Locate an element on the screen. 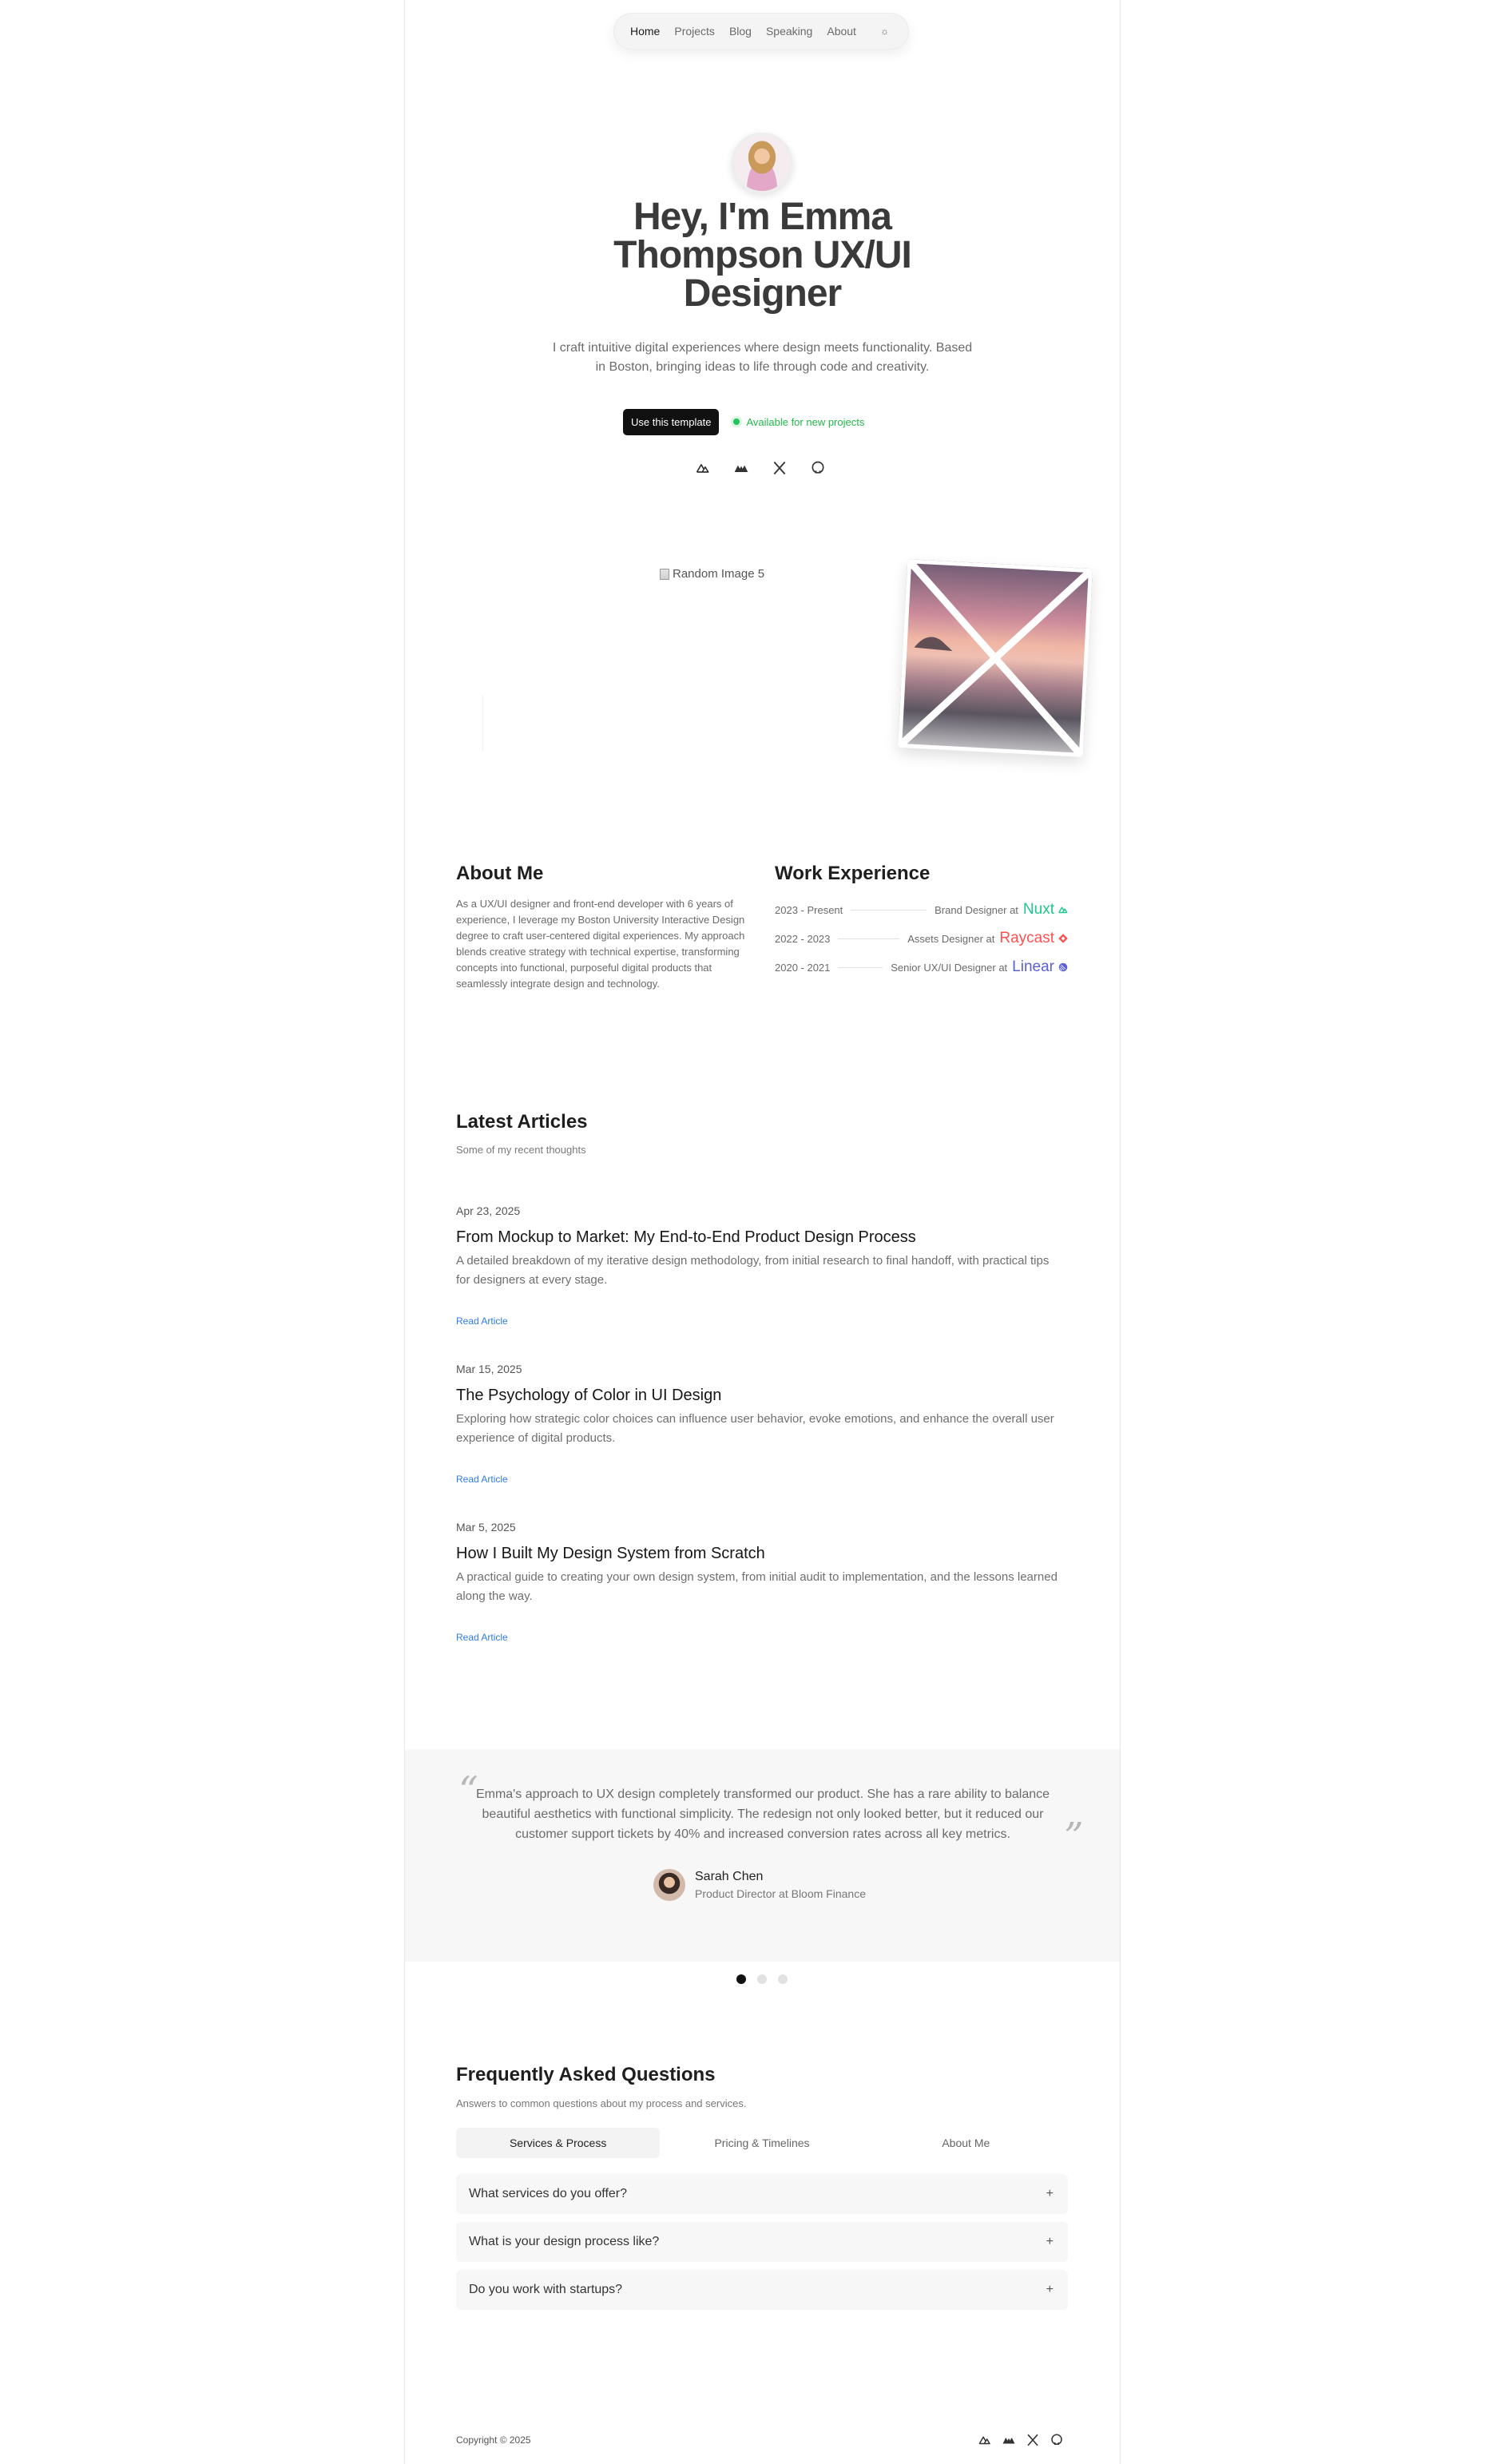  hero-title: Hey, I'm Emma Thompson UX/UI Designer is located at coordinates (762, 255).